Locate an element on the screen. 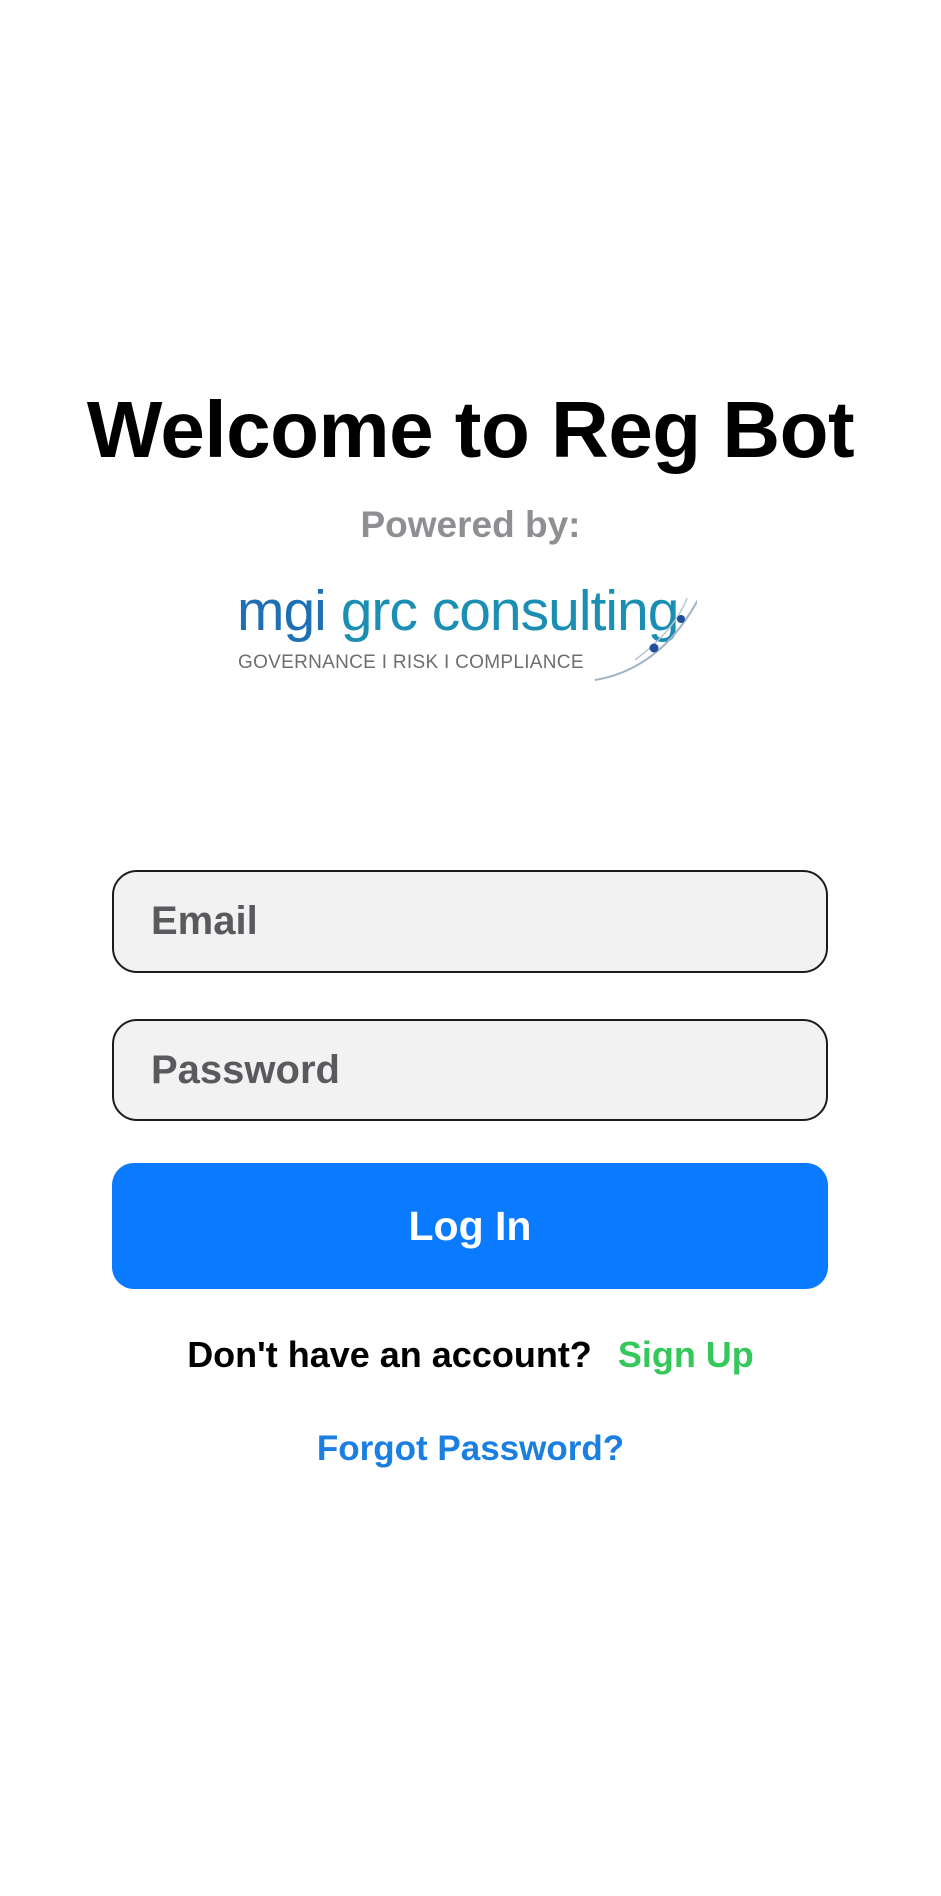  logo-swoosh-icon is located at coordinates (645, 639).